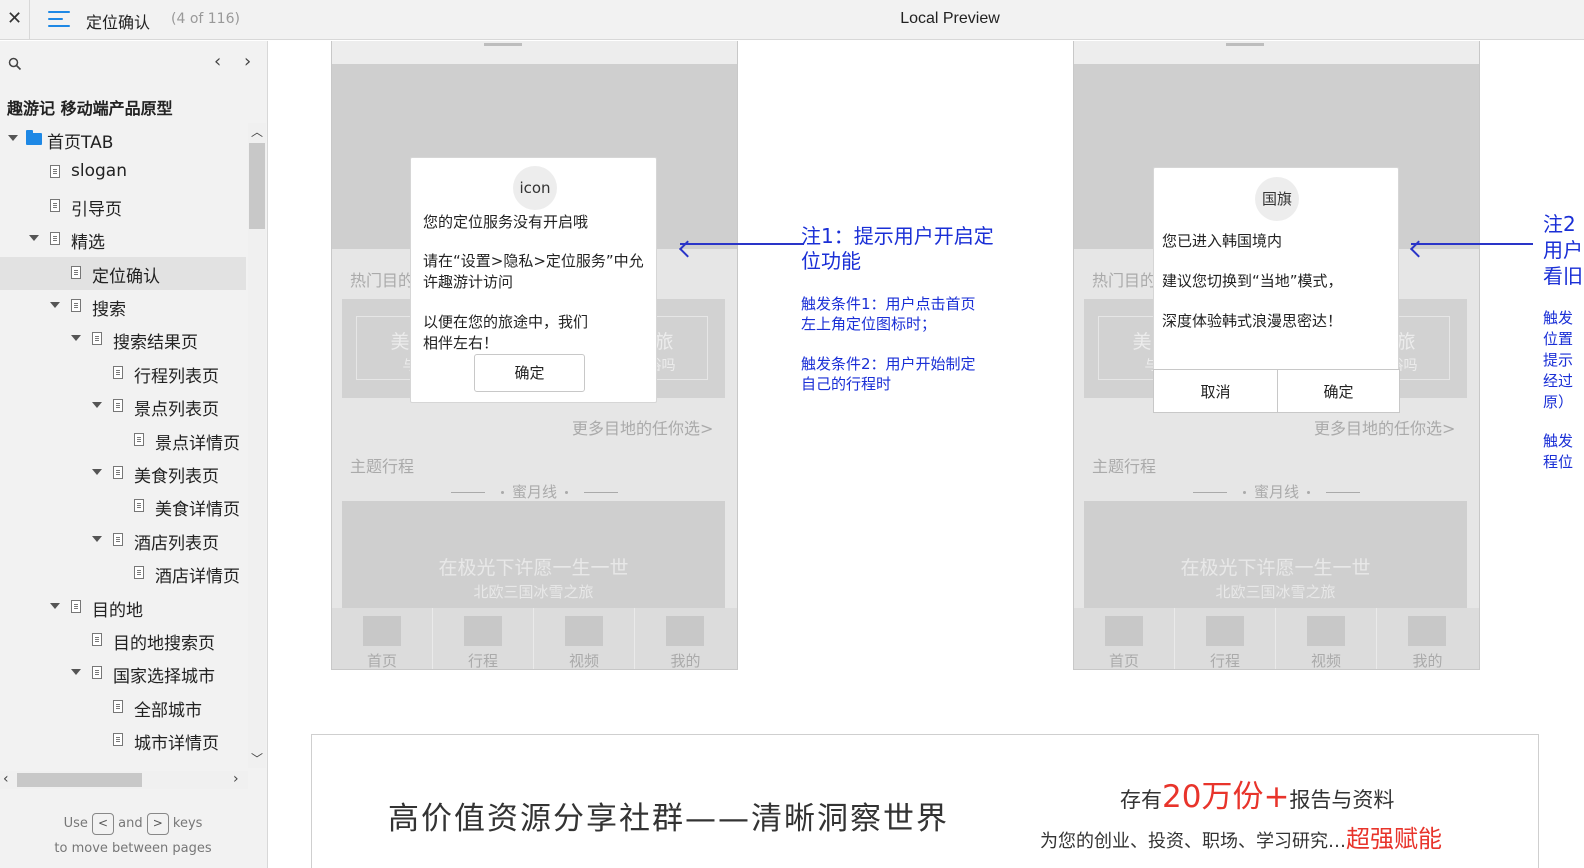 This screenshot has width=1584, height=868. I want to click on sidebar-item-label: 美食列表页, so click(176, 477).